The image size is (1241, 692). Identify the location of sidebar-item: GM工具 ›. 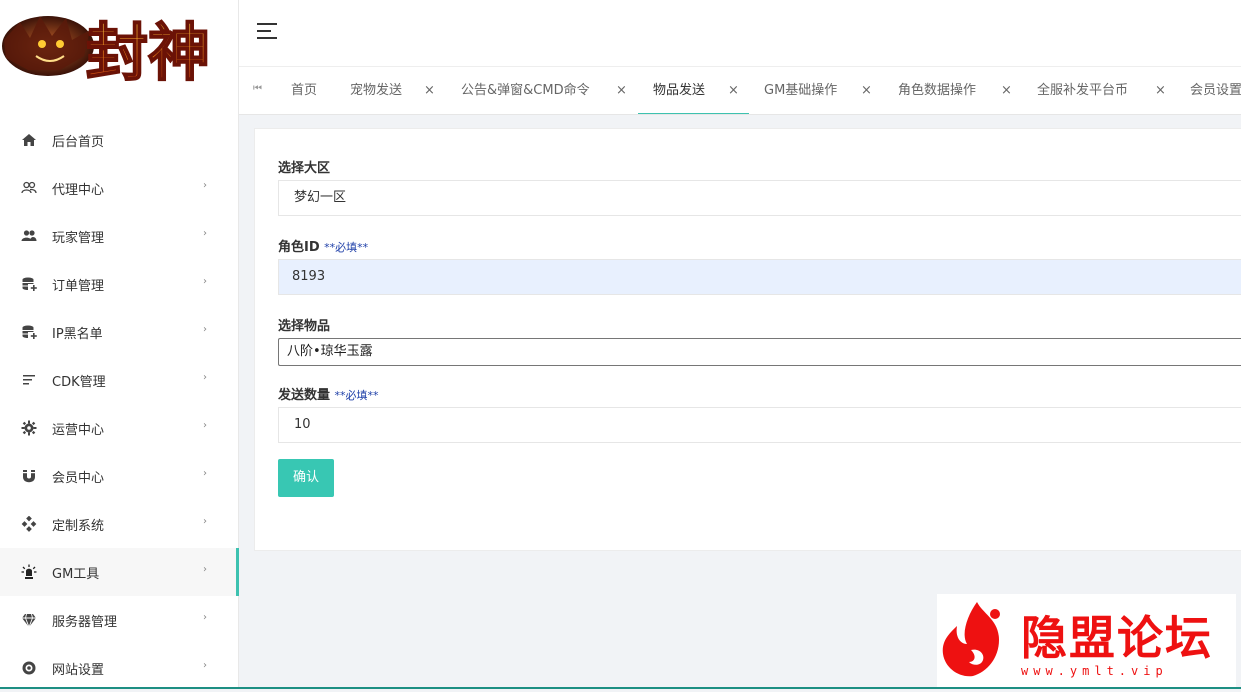
(119, 572).